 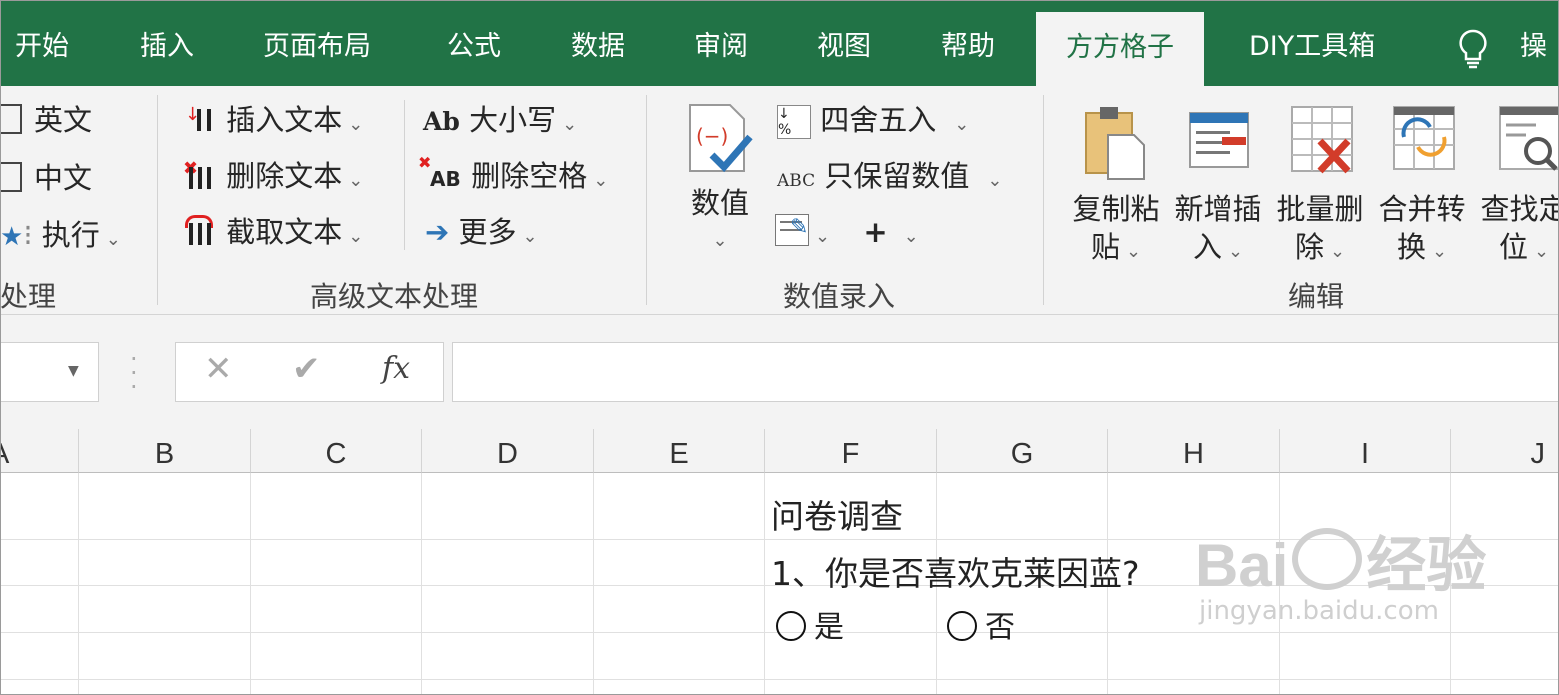 I want to click on tab-insert: 插入, so click(x=167, y=43).